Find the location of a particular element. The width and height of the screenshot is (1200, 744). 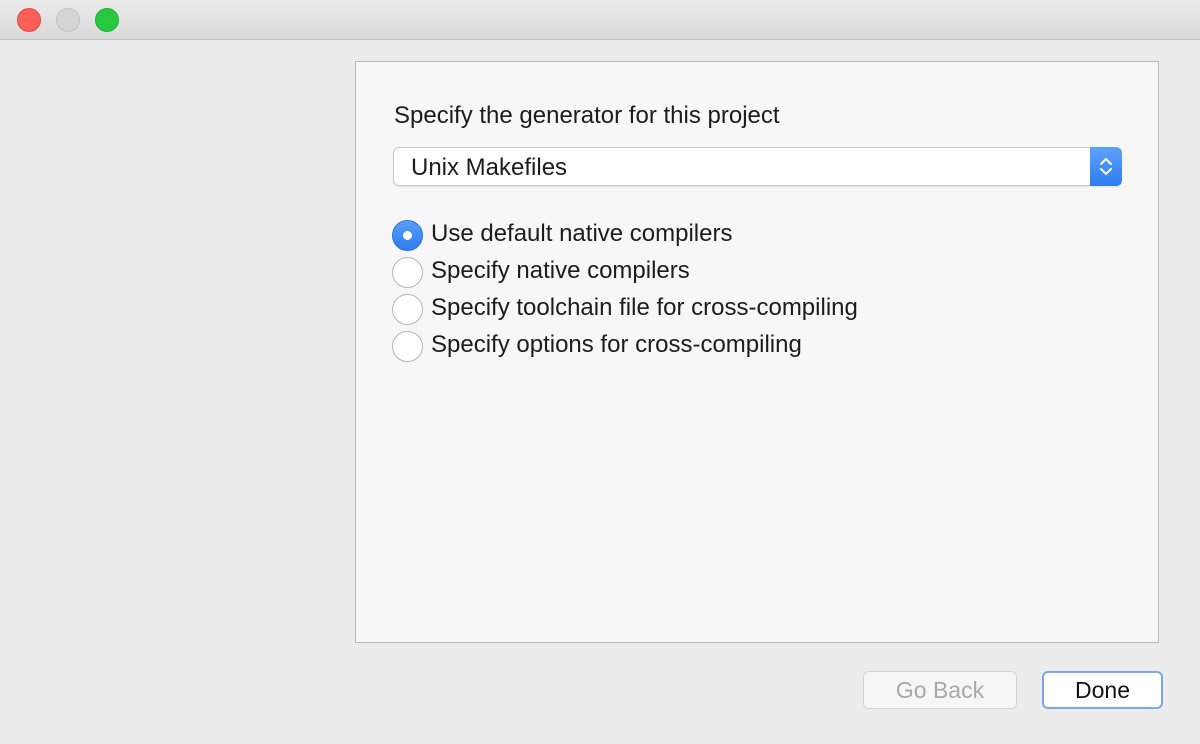

radio-option-label: Specify options for cross-compiling is located at coordinates (616, 345).